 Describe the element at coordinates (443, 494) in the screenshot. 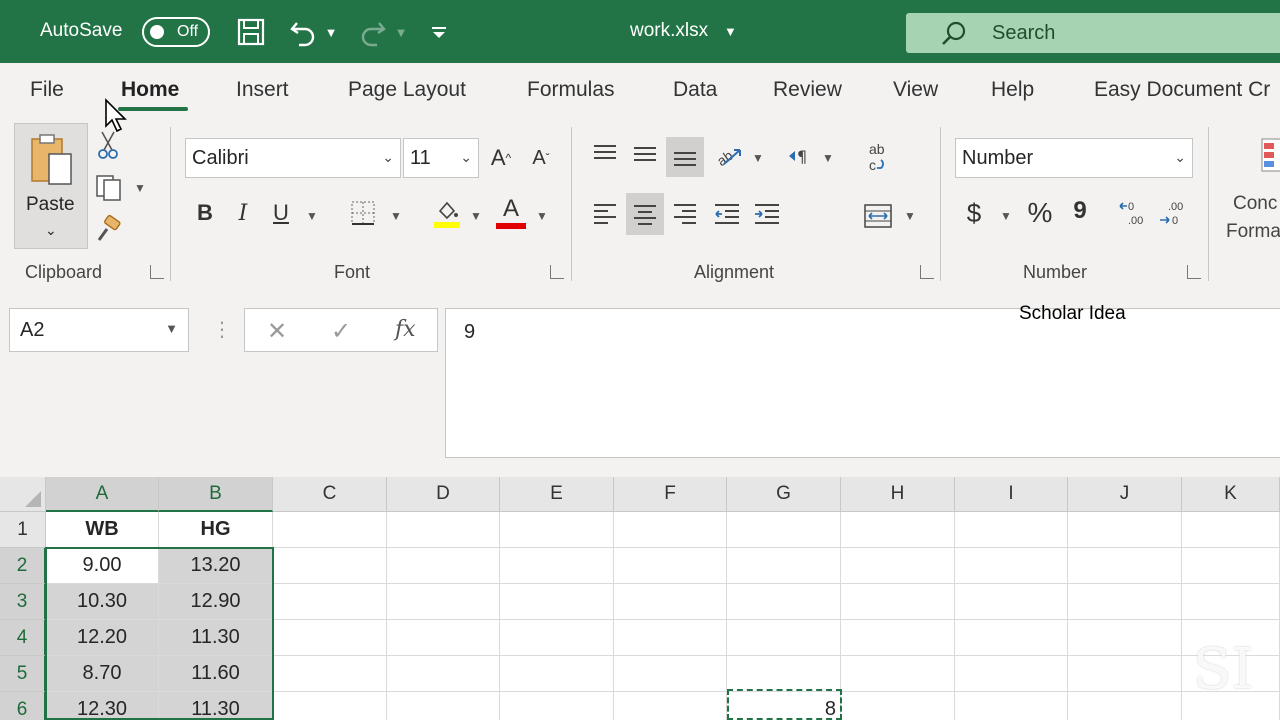

I see `column-header-d: D` at that location.